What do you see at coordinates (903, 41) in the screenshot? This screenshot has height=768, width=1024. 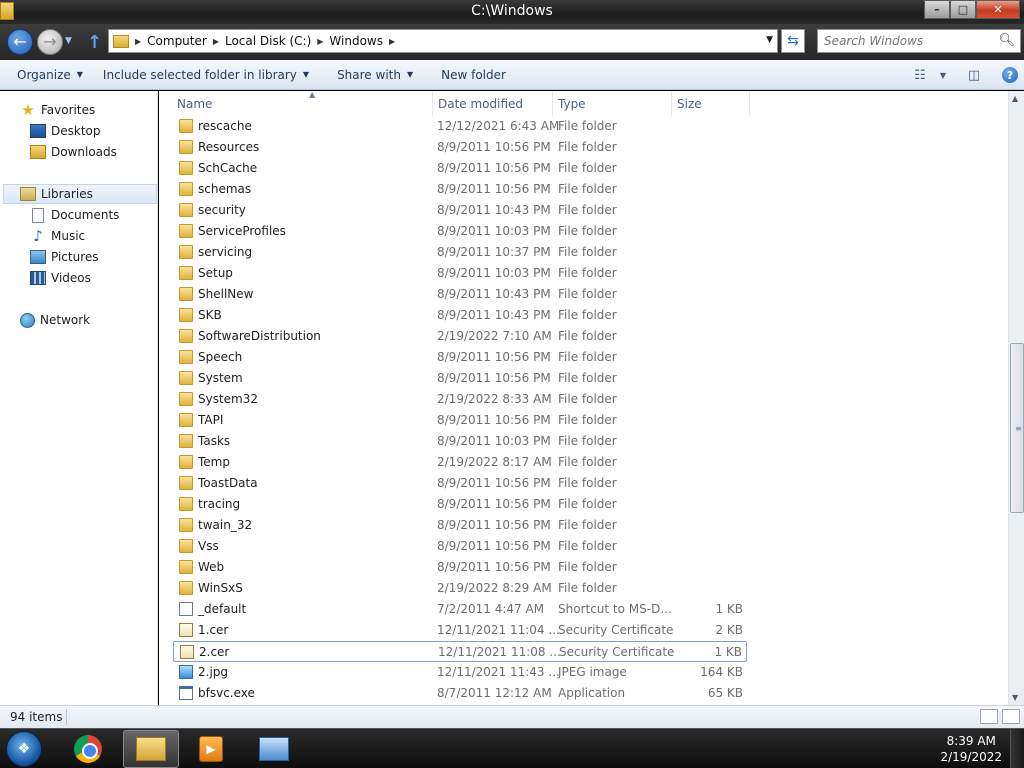 I see `search-input` at bounding box center [903, 41].